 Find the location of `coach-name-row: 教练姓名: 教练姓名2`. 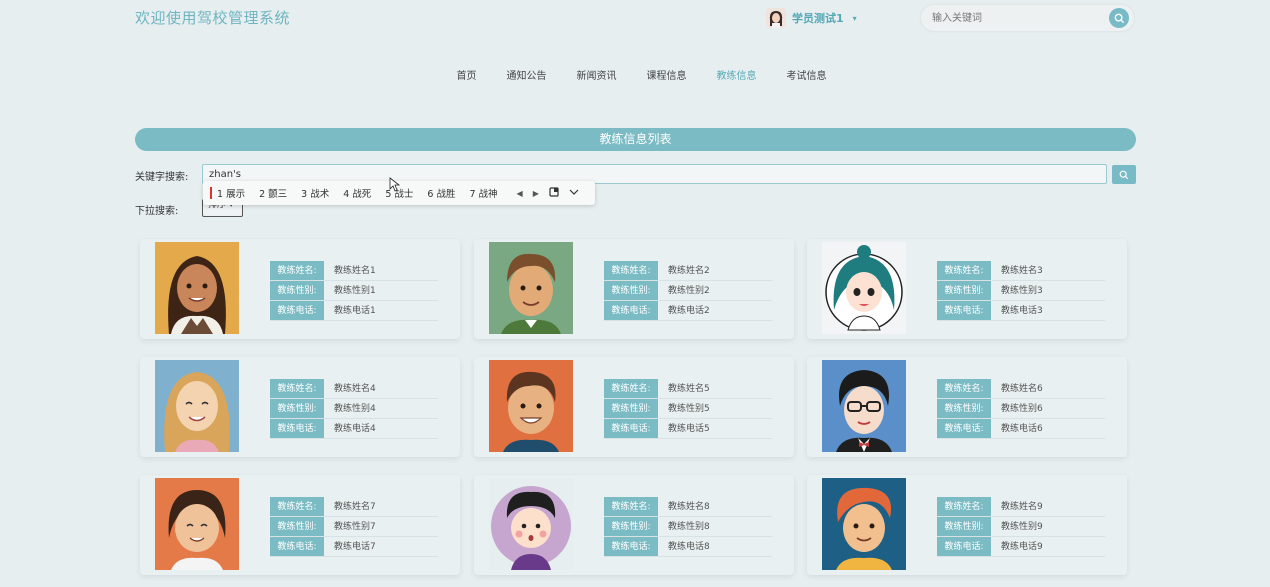

coach-name-row: 教练姓名: 教练姓名2 is located at coordinates (688, 271).